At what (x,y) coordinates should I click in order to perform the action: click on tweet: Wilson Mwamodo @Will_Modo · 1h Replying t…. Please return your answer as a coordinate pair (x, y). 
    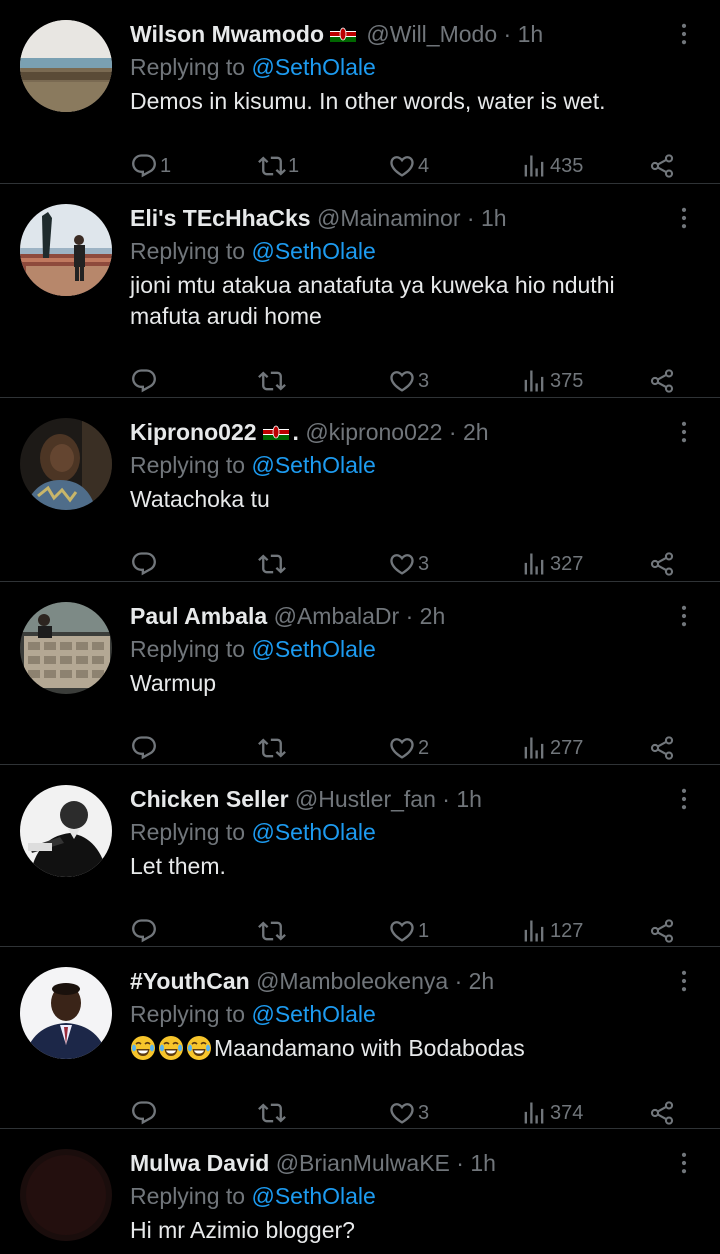
    Looking at the image, I should click on (360, 92).